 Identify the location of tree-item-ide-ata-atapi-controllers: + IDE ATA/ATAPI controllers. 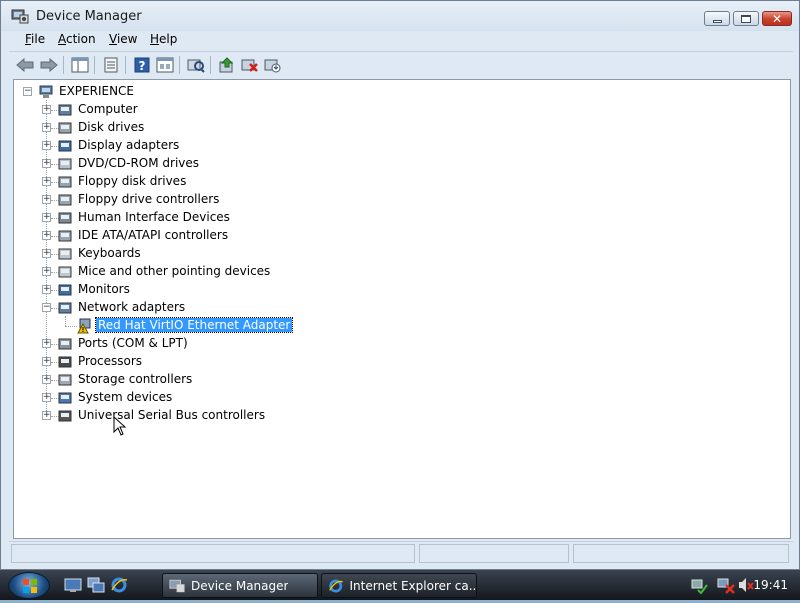
(264, 236).